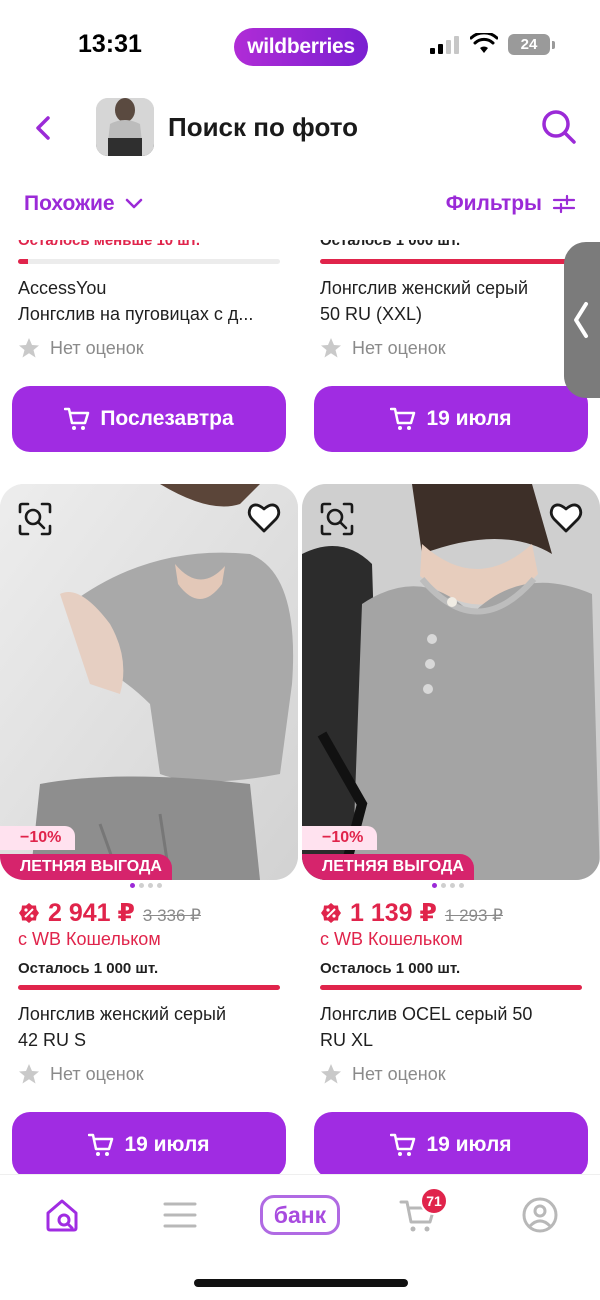 This screenshot has width=600, height=1300. I want to click on price-row: 1 139 ₽ 1 293 ₽, so click(411, 913).